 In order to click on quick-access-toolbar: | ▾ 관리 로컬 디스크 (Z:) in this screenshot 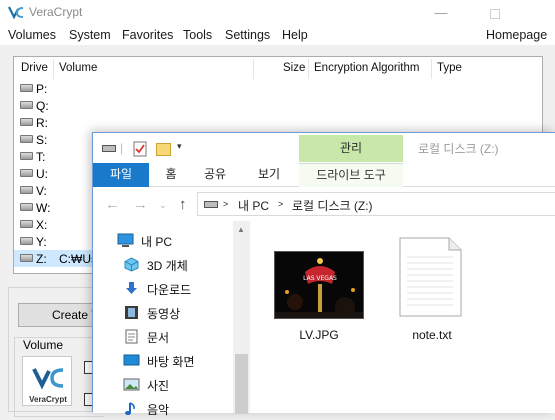, I will do `click(324, 148)`.